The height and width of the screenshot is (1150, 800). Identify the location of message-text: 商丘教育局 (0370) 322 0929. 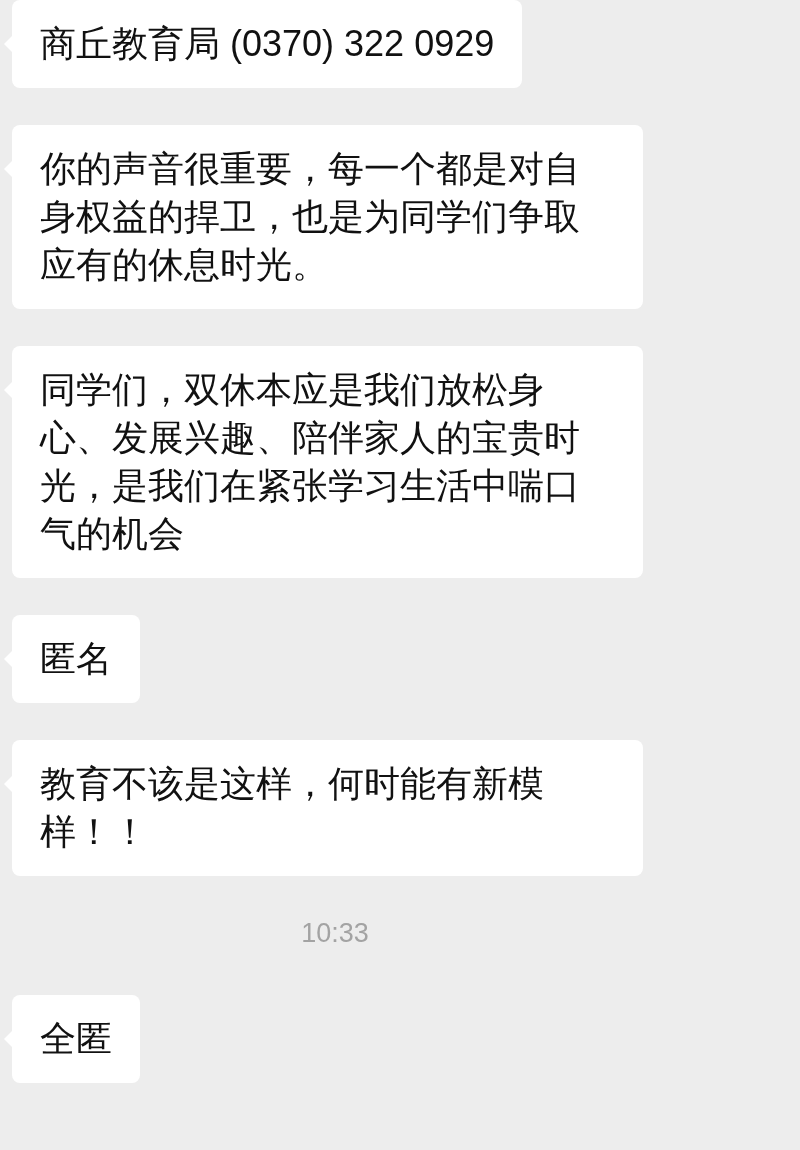
(267, 44).